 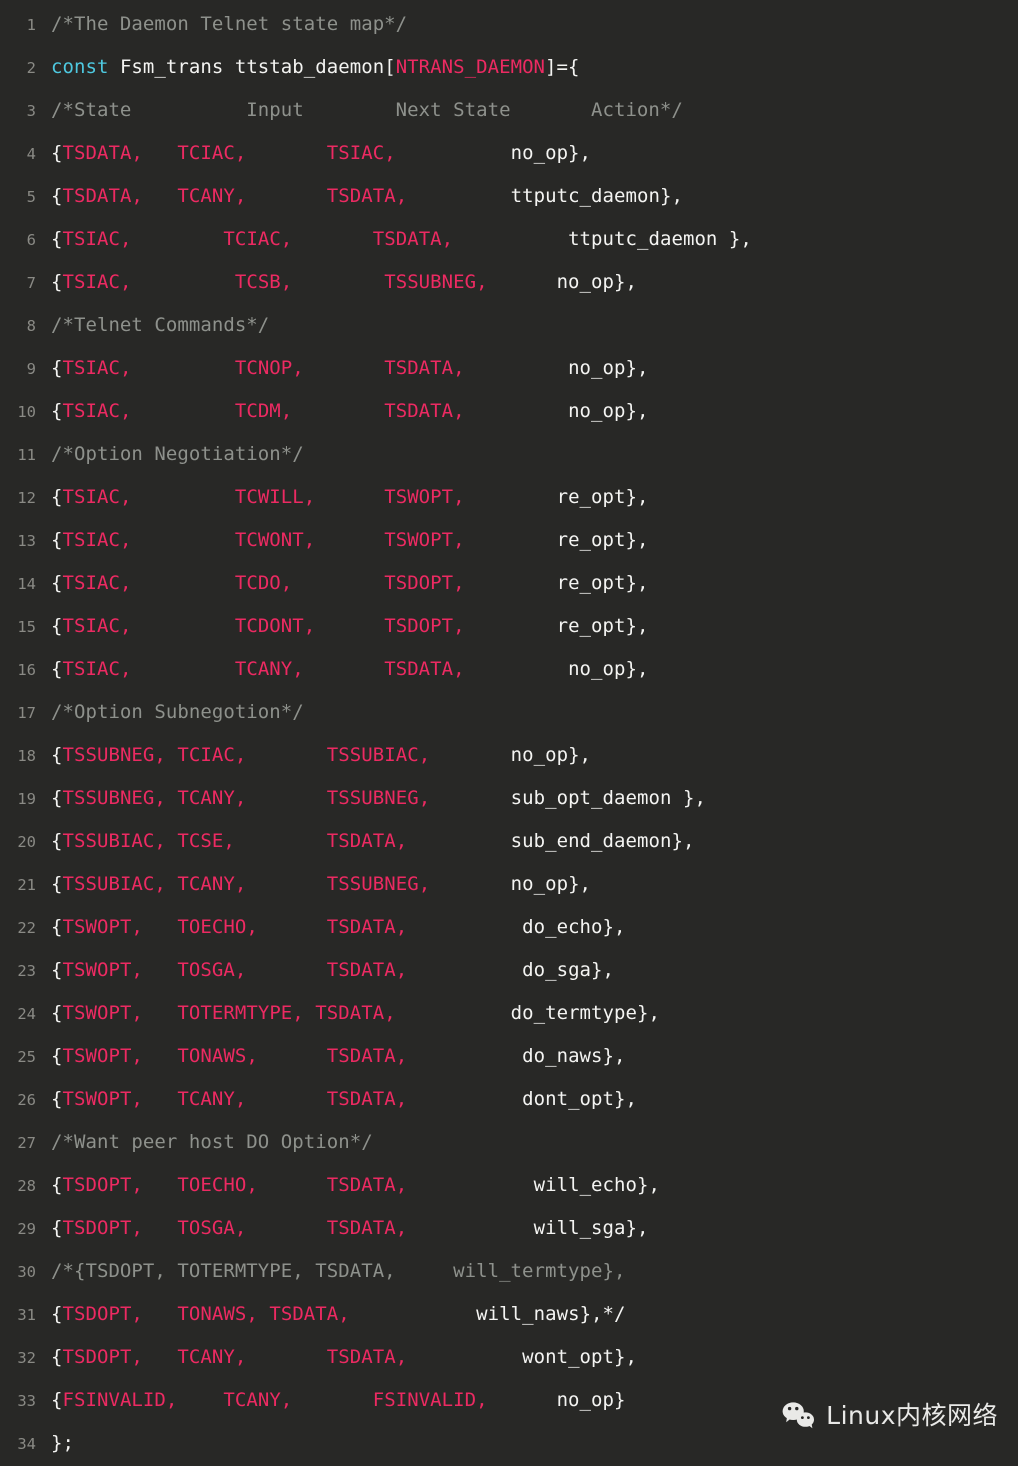 I want to click on code-line-text: {TSDOPT, TOECHO, TSDATA, will_echo},, so click(x=348, y=1185).